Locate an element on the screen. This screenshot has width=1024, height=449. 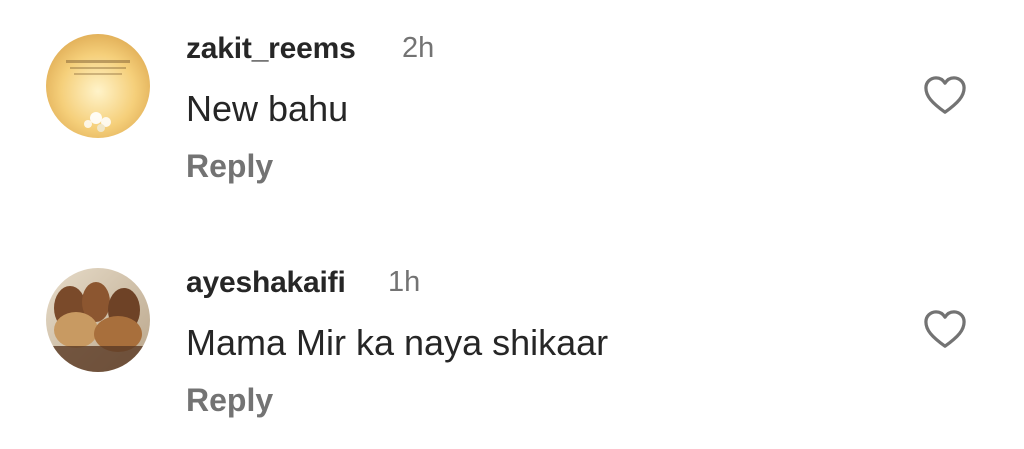
comment-username: zakit_reems is located at coordinates (271, 49).